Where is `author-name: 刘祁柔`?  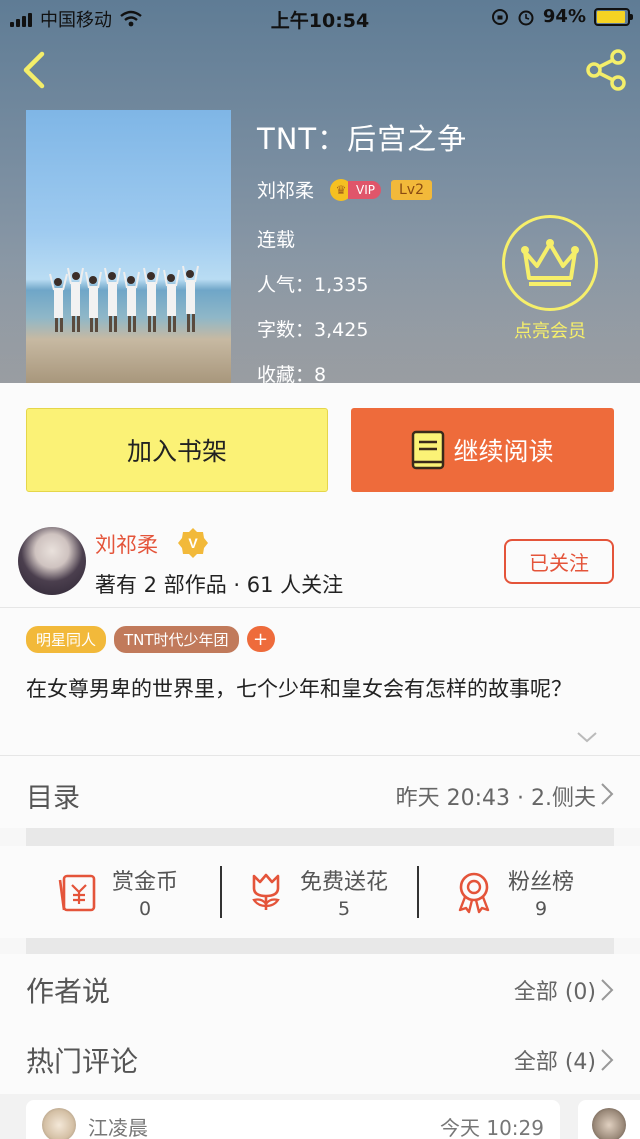 author-name: 刘祁柔 is located at coordinates (126, 544).